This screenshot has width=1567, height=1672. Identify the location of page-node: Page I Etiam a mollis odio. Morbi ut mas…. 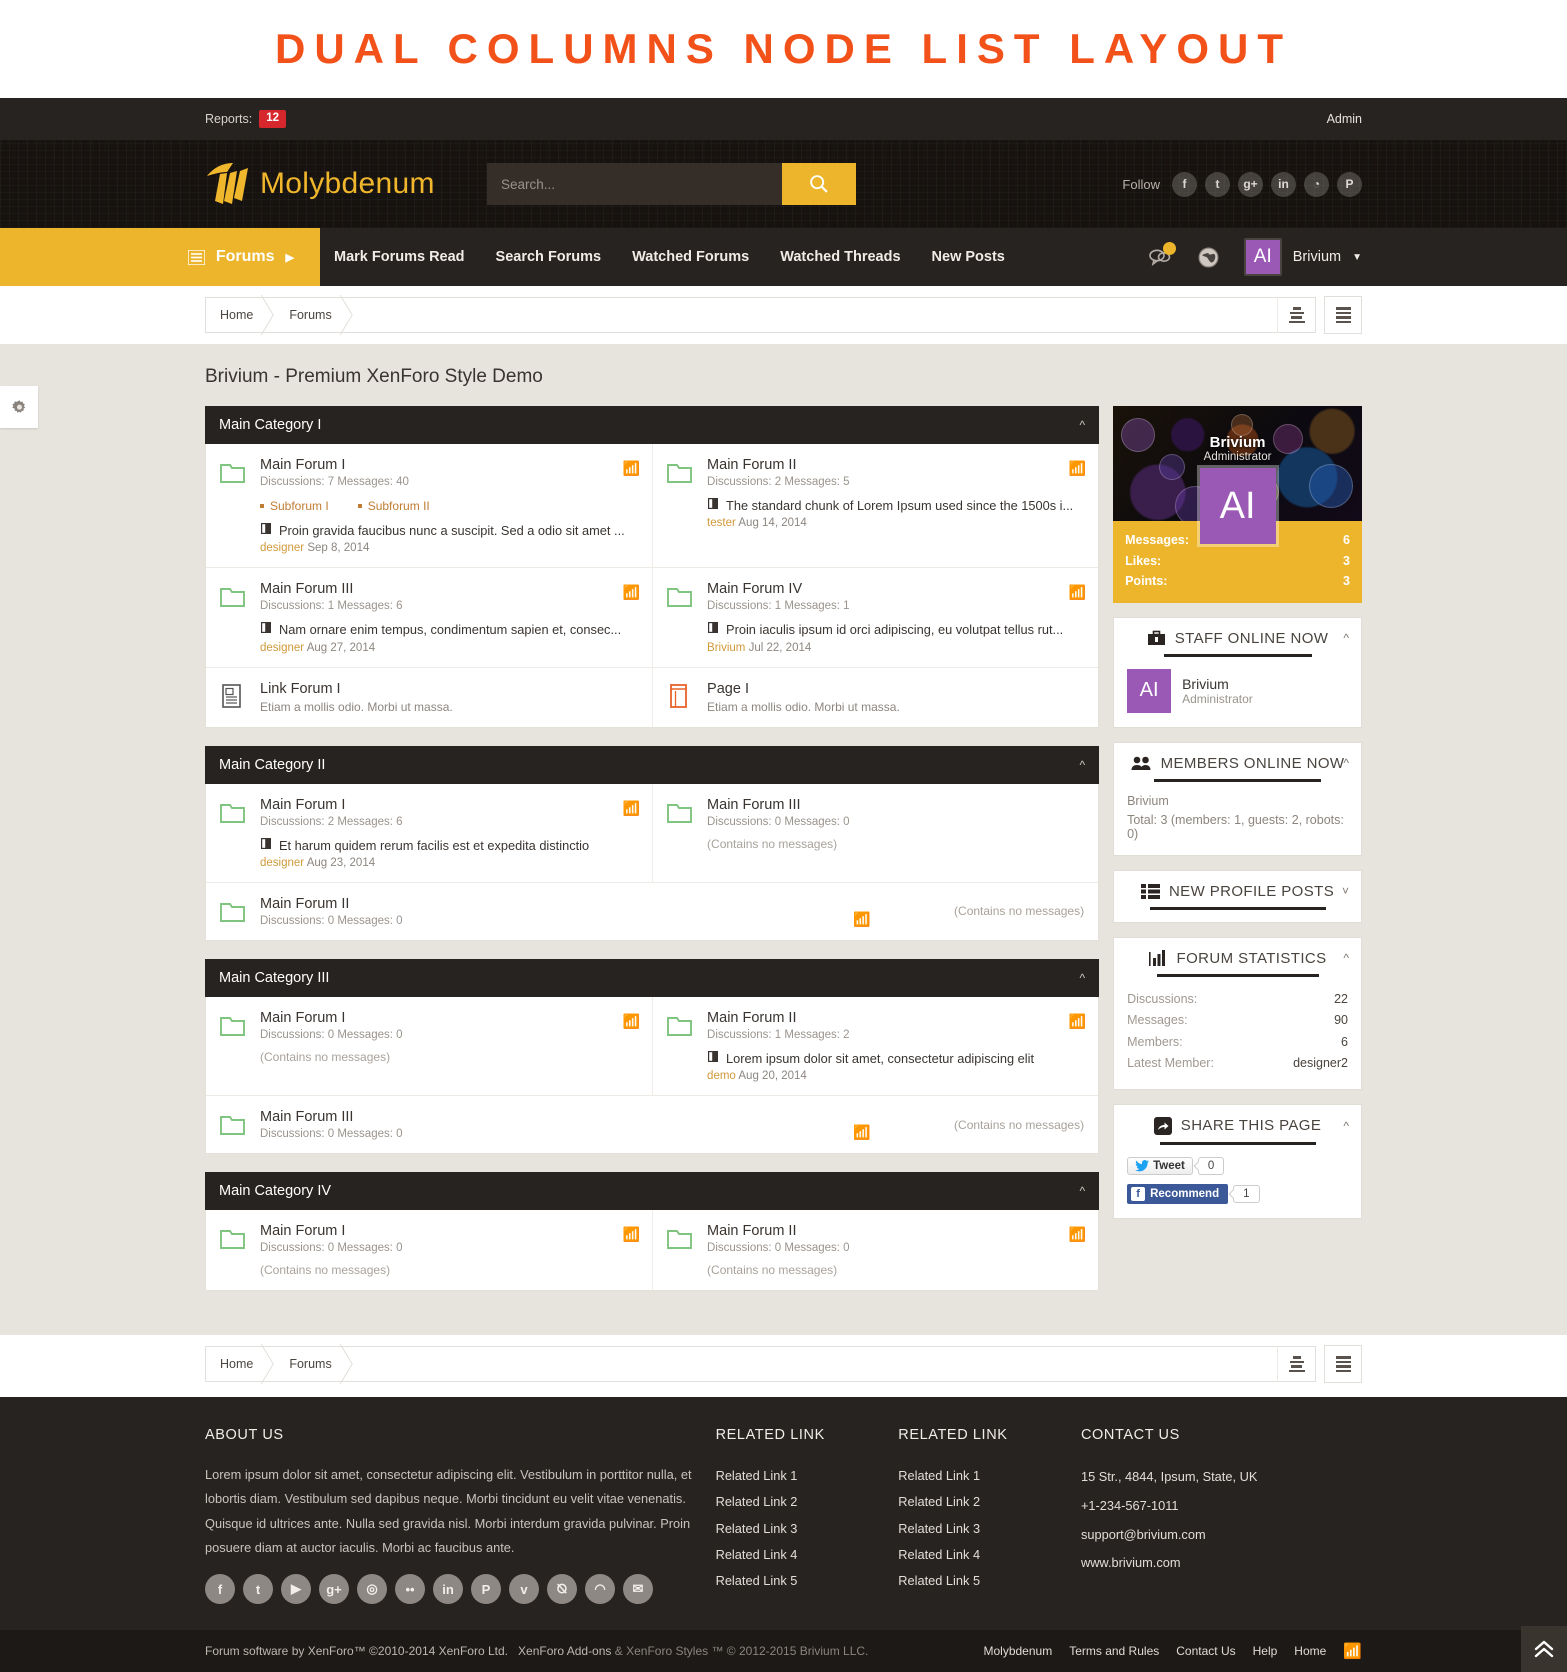
(875, 697).